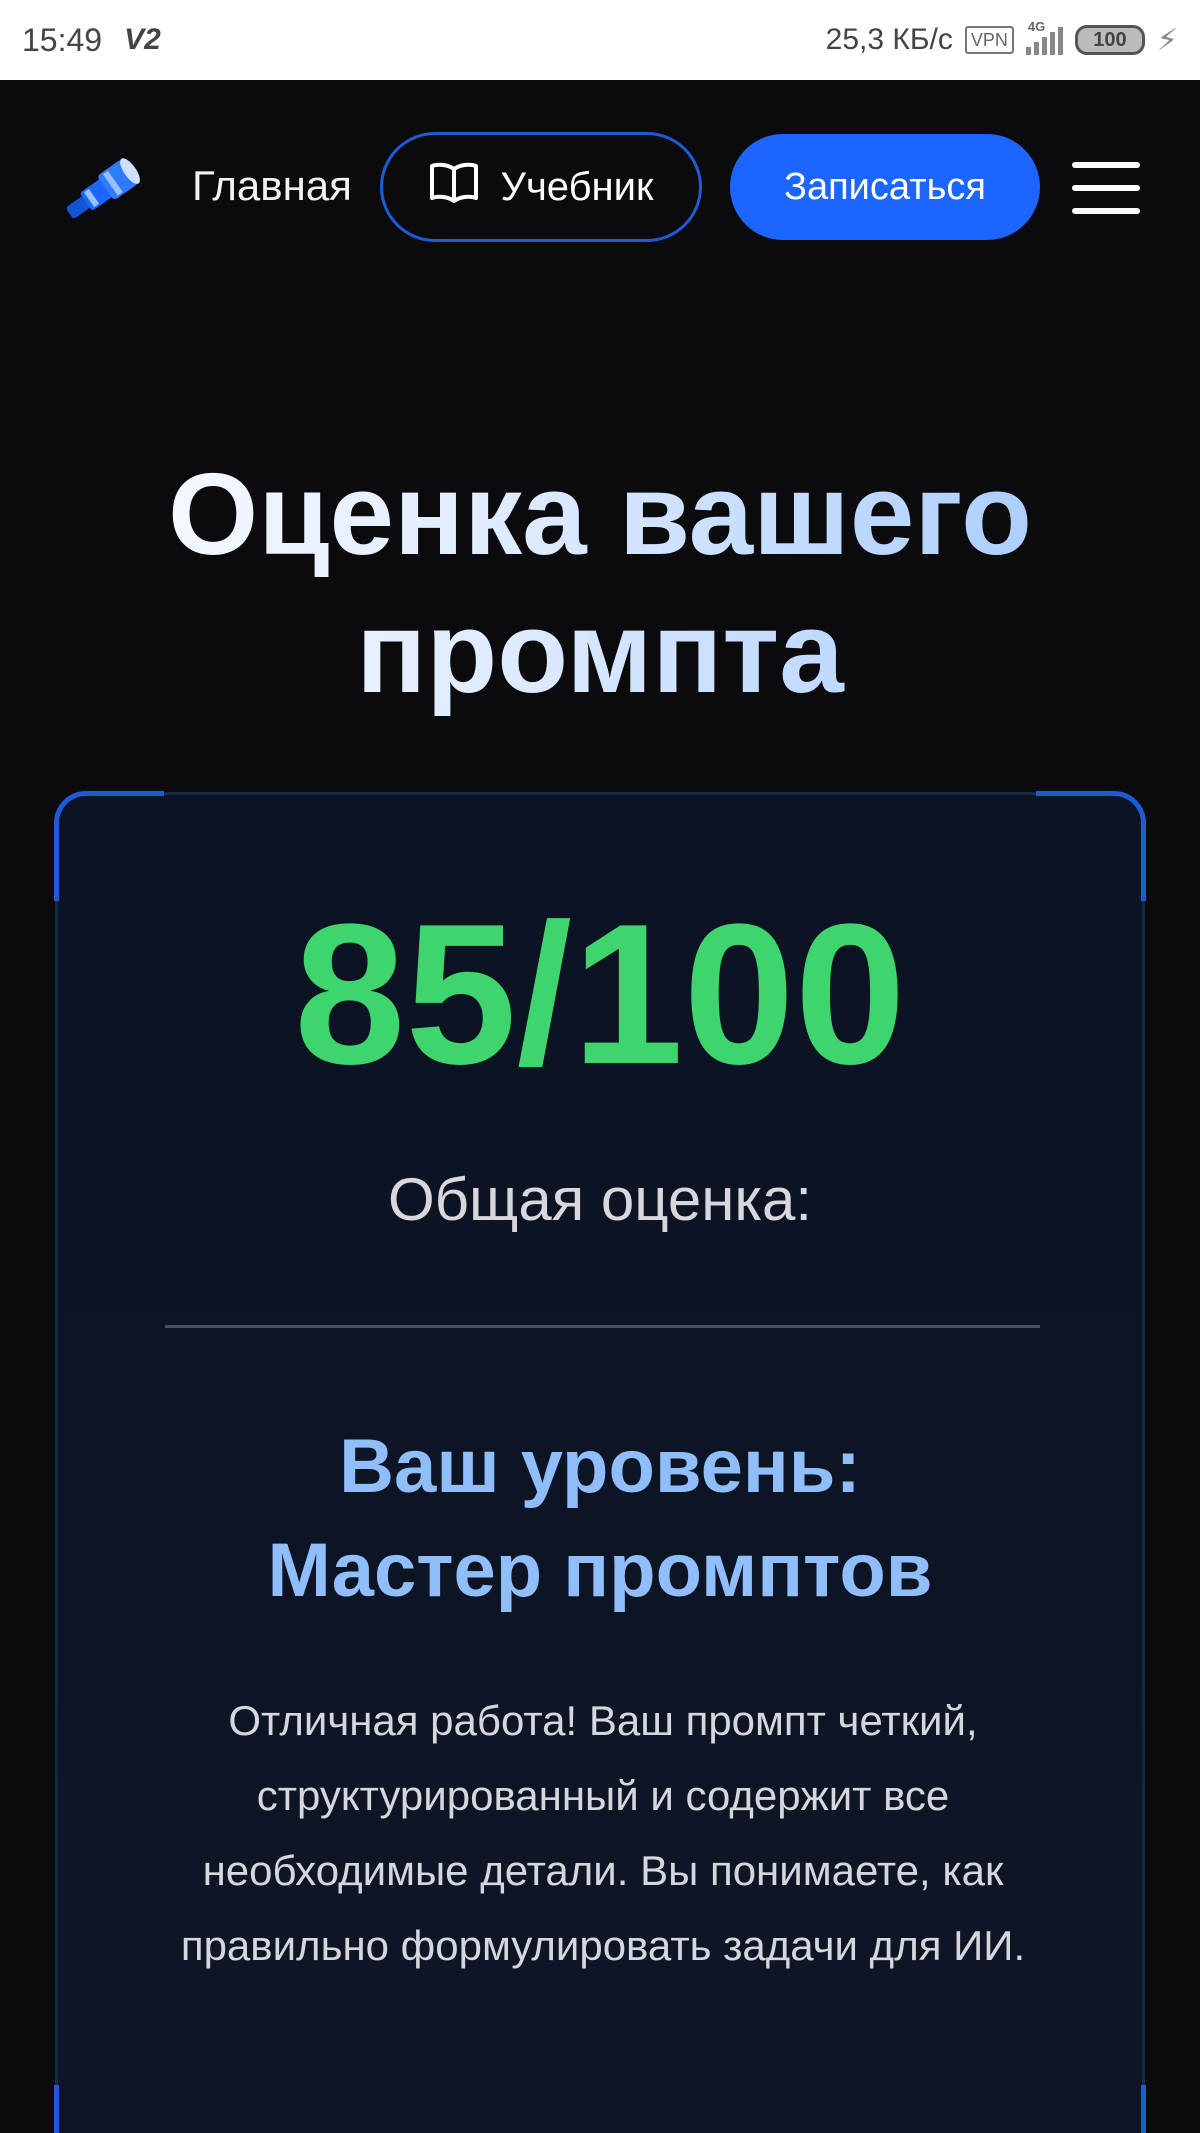 Image resolution: width=1200 pixels, height=2133 pixels. What do you see at coordinates (1167, 40) in the screenshot?
I see `charging-icon: ⚡` at bounding box center [1167, 40].